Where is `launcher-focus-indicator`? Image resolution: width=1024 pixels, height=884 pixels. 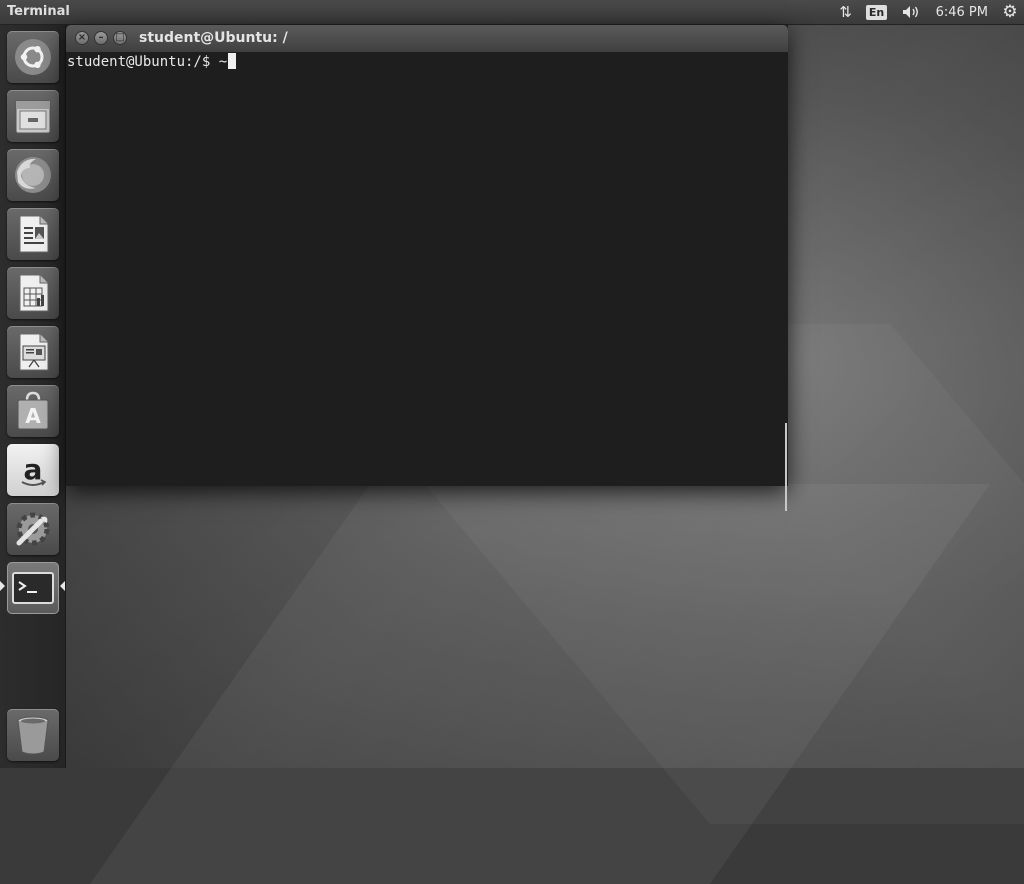
launcher-focus-indicator is located at coordinates (62, 586).